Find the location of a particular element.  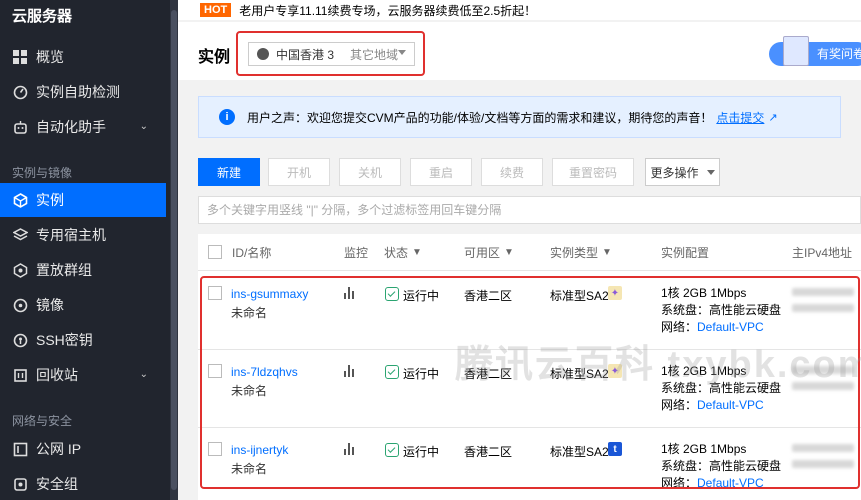

instance-zone: 香港二区 is located at coordinates (488, 452).